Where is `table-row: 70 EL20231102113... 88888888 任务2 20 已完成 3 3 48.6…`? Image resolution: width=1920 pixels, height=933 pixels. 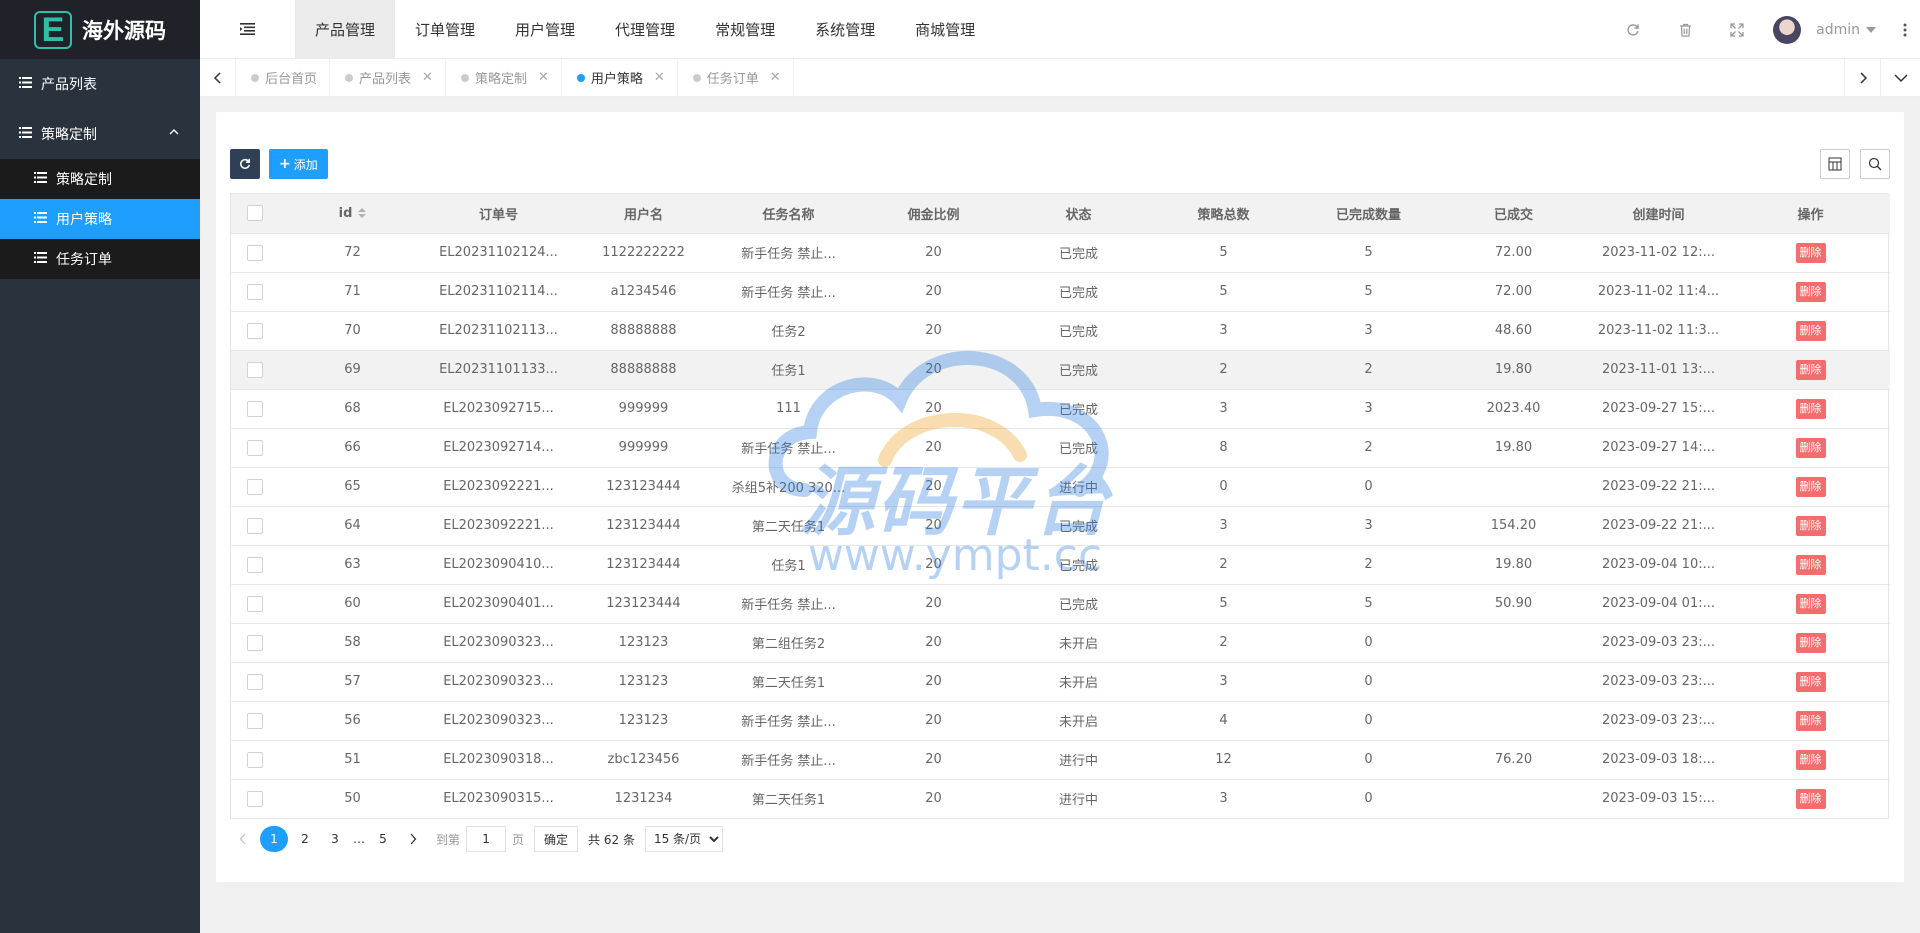 table-row: 70 EL20231102113... 88888888 任务2 20 已完成 3 3 48.6… is located at coordinates (1060, 331).